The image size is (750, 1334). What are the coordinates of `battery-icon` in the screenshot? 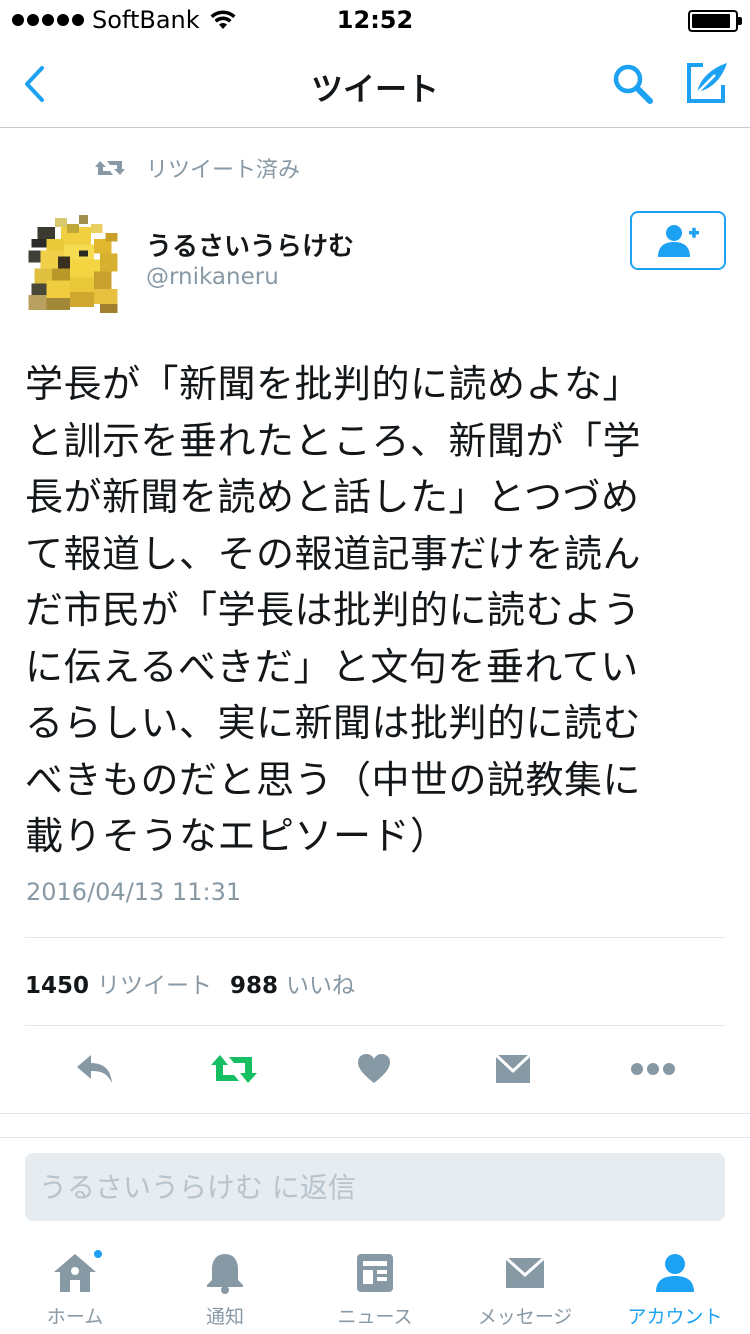 It's located at (715, 21).